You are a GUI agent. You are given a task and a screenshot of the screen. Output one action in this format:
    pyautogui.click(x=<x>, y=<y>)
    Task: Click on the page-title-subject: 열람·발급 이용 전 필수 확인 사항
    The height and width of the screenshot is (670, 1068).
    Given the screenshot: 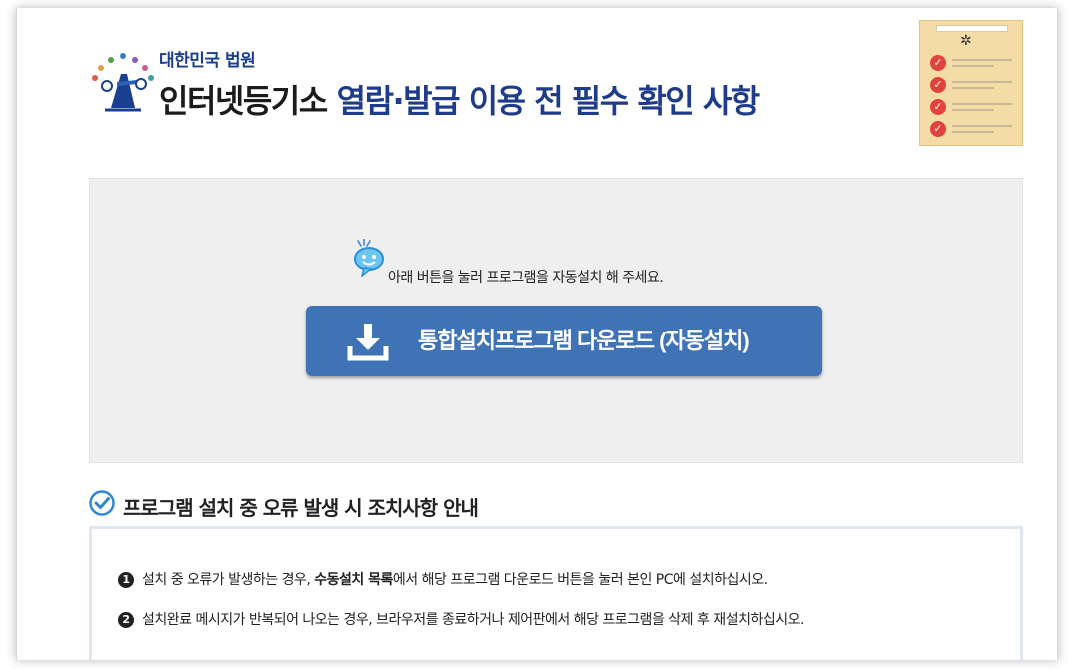 What is the action you would take?
    pyautogui.click(x=548, y=101)
    